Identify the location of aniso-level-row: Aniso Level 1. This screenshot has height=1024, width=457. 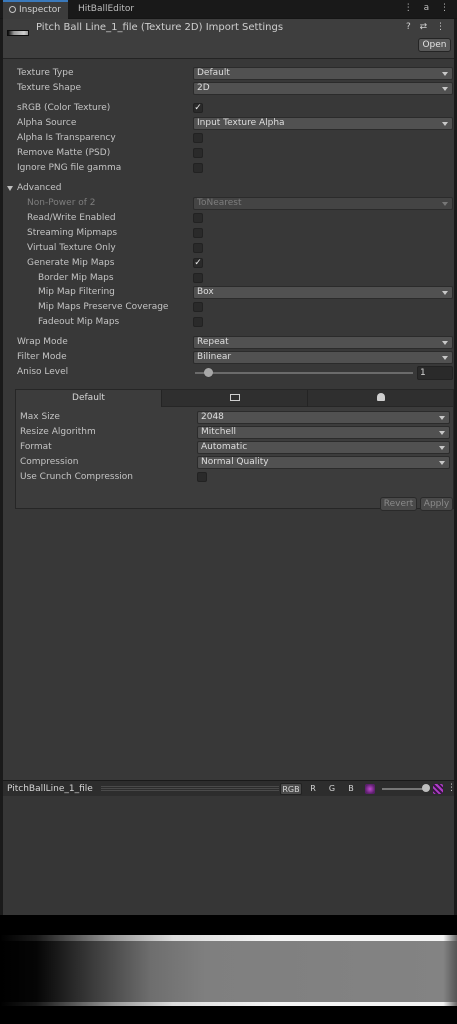
(228, 372).